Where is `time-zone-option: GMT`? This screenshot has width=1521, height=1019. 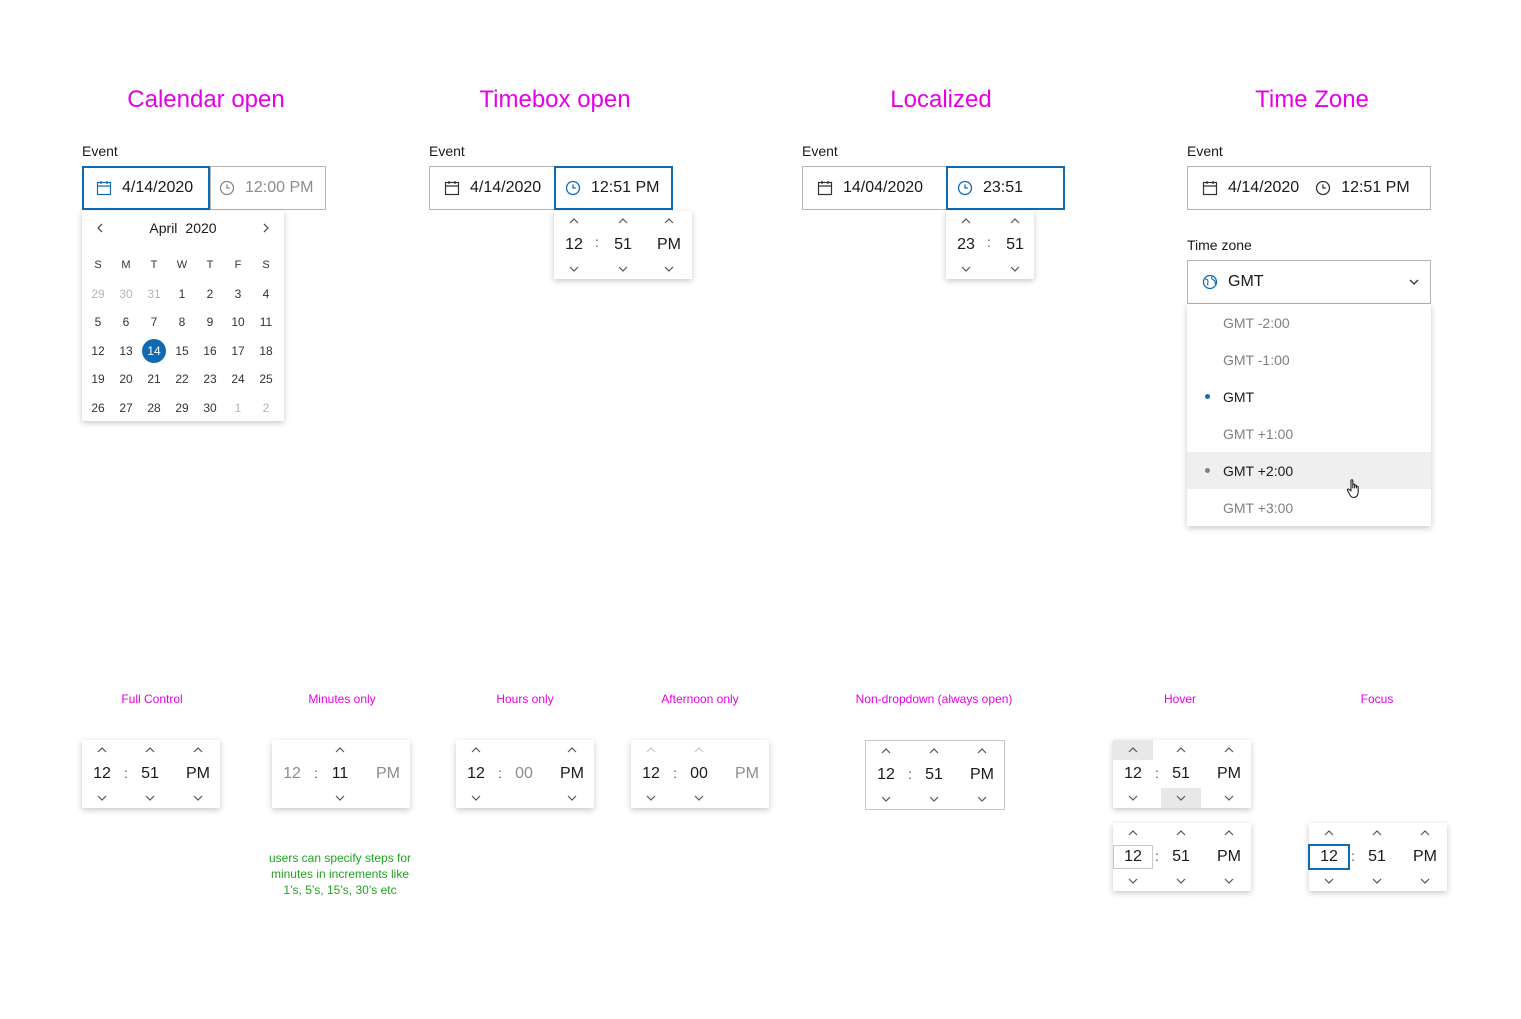 time-zone-option: GMT is located at coordinates (1309, 396).